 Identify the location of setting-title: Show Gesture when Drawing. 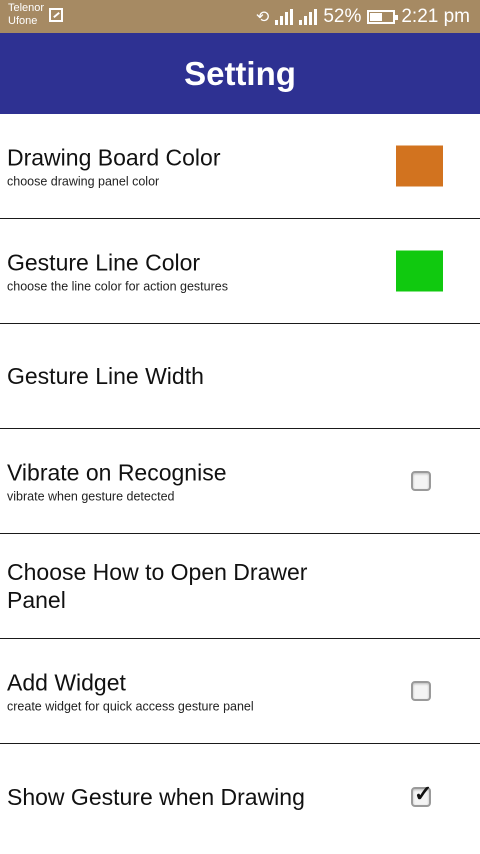
(156, 796).